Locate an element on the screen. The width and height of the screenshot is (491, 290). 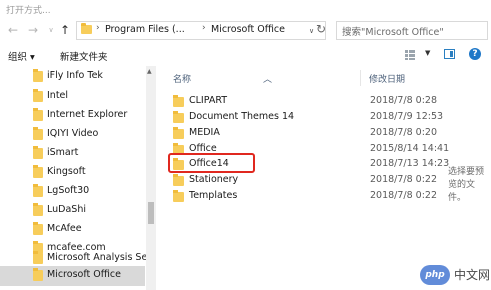
help-icon: ? is located at coordinates (475, 54).